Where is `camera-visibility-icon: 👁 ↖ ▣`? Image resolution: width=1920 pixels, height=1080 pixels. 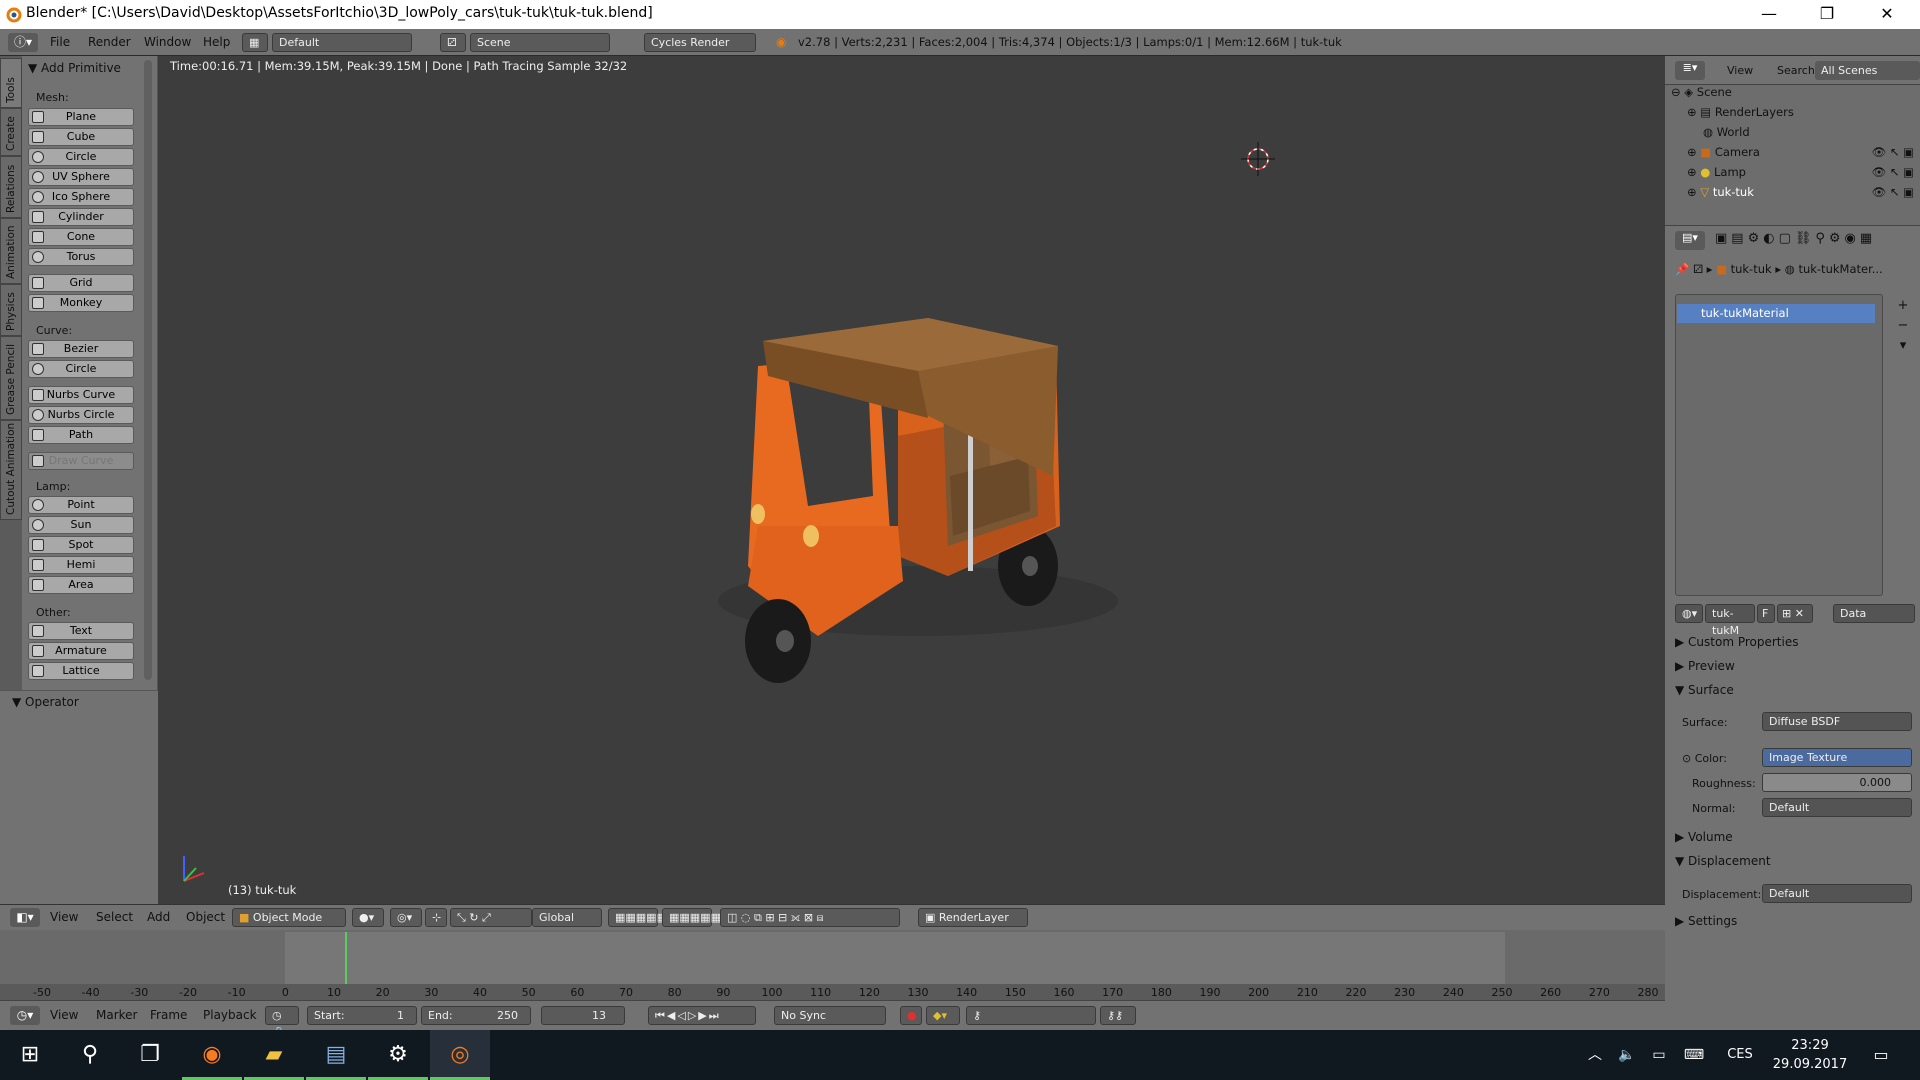
camera-visibility-icon: 👁 ↖ ▣ is located at coordinates (1893, 152).